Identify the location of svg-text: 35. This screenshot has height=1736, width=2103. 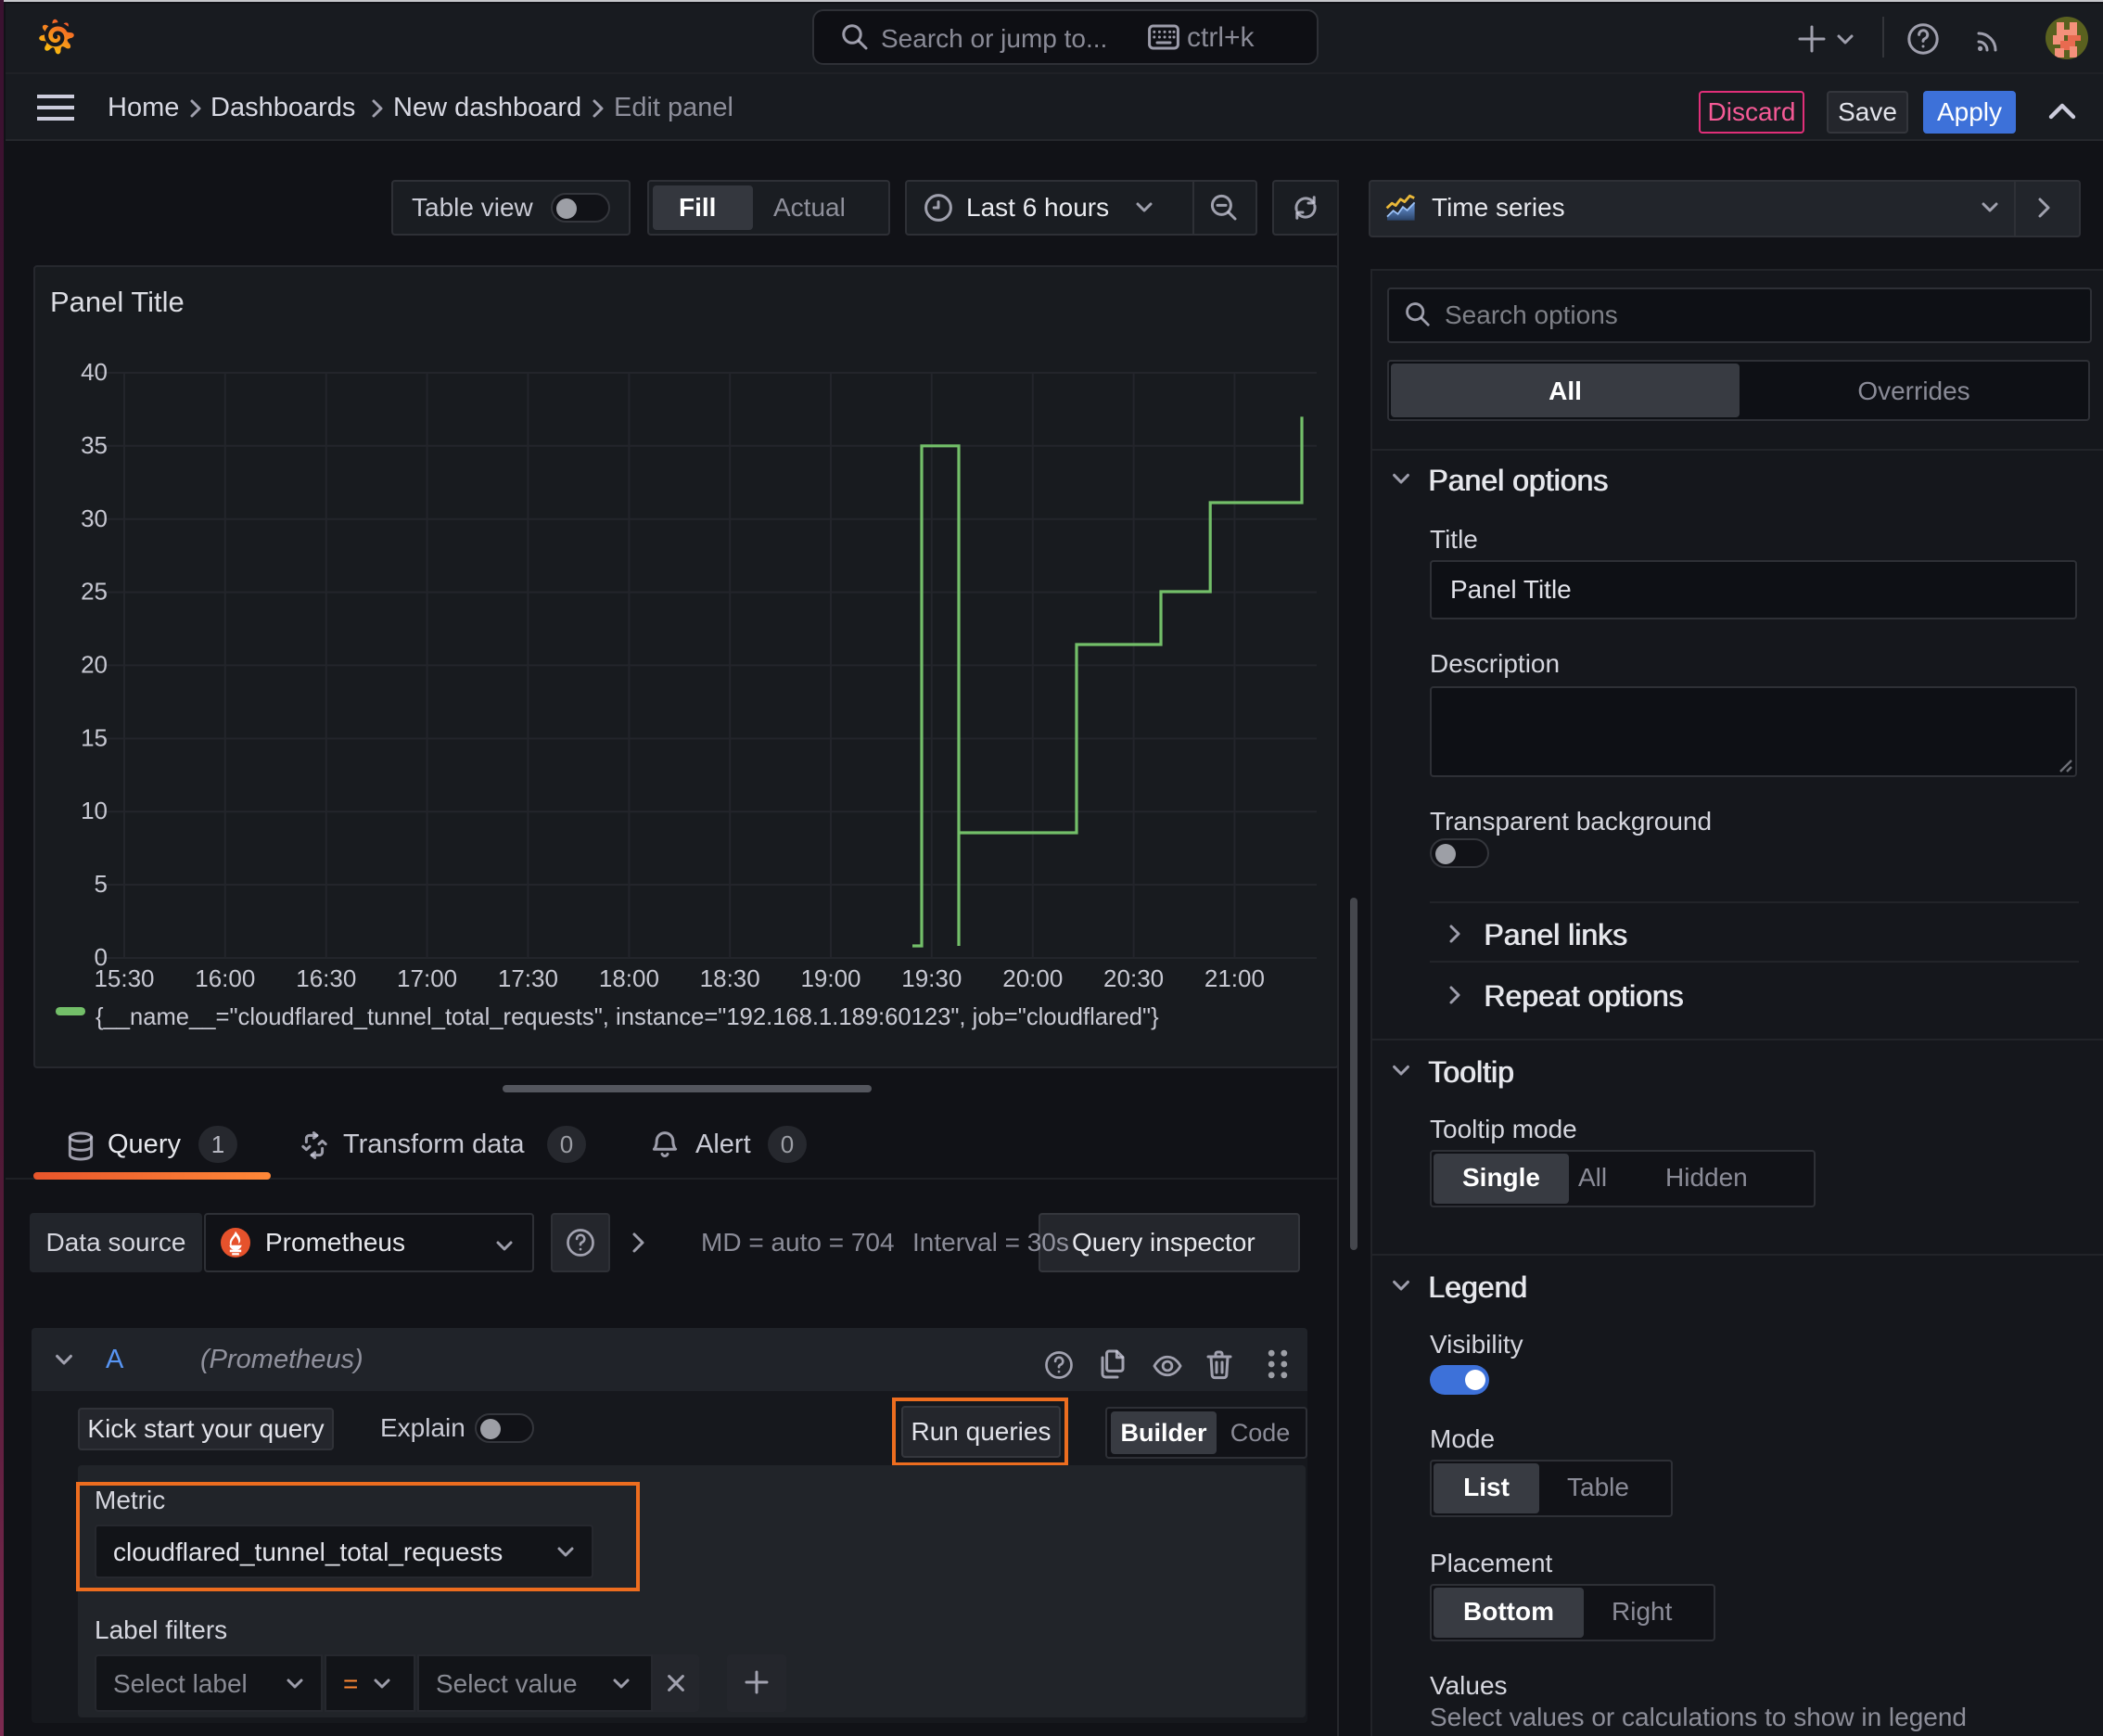
(94, 445).